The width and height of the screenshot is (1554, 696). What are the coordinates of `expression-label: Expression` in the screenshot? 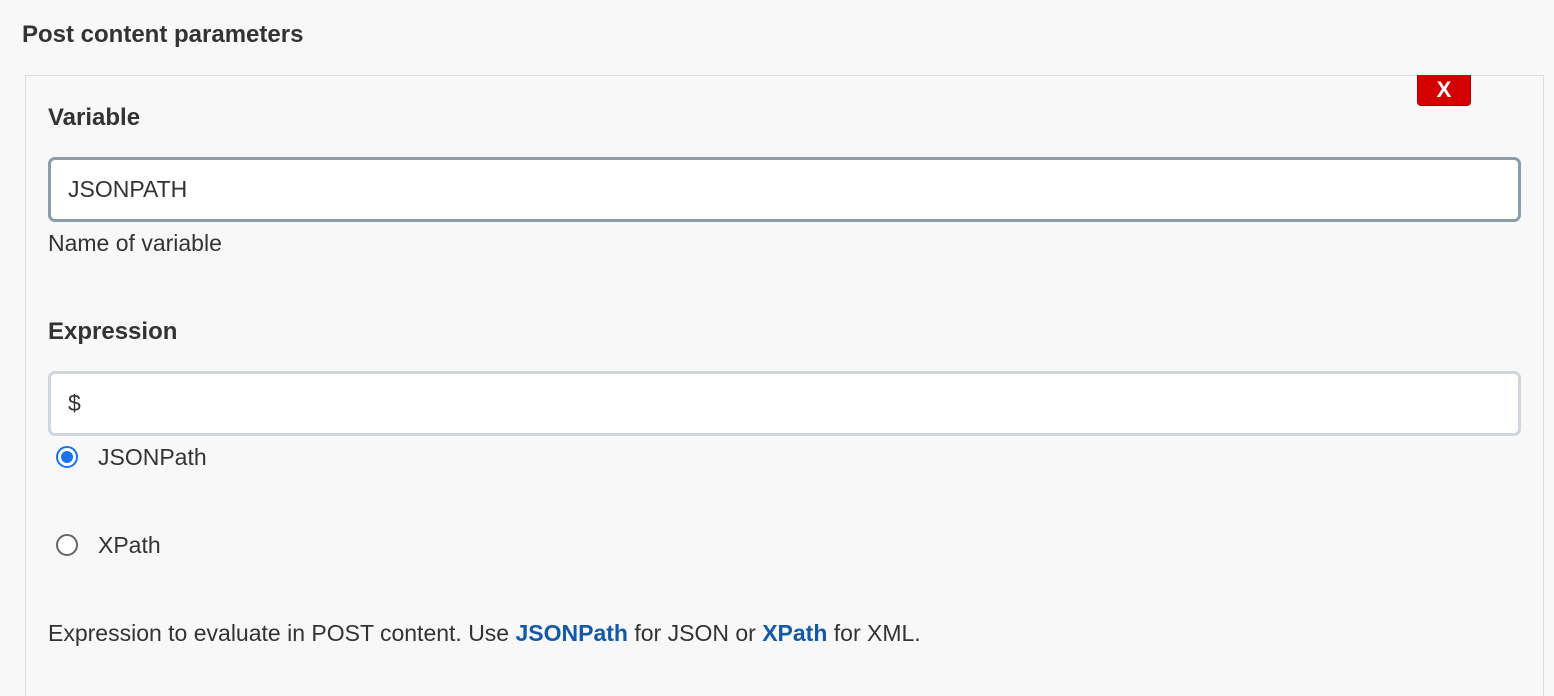 It's located at (113, 331).